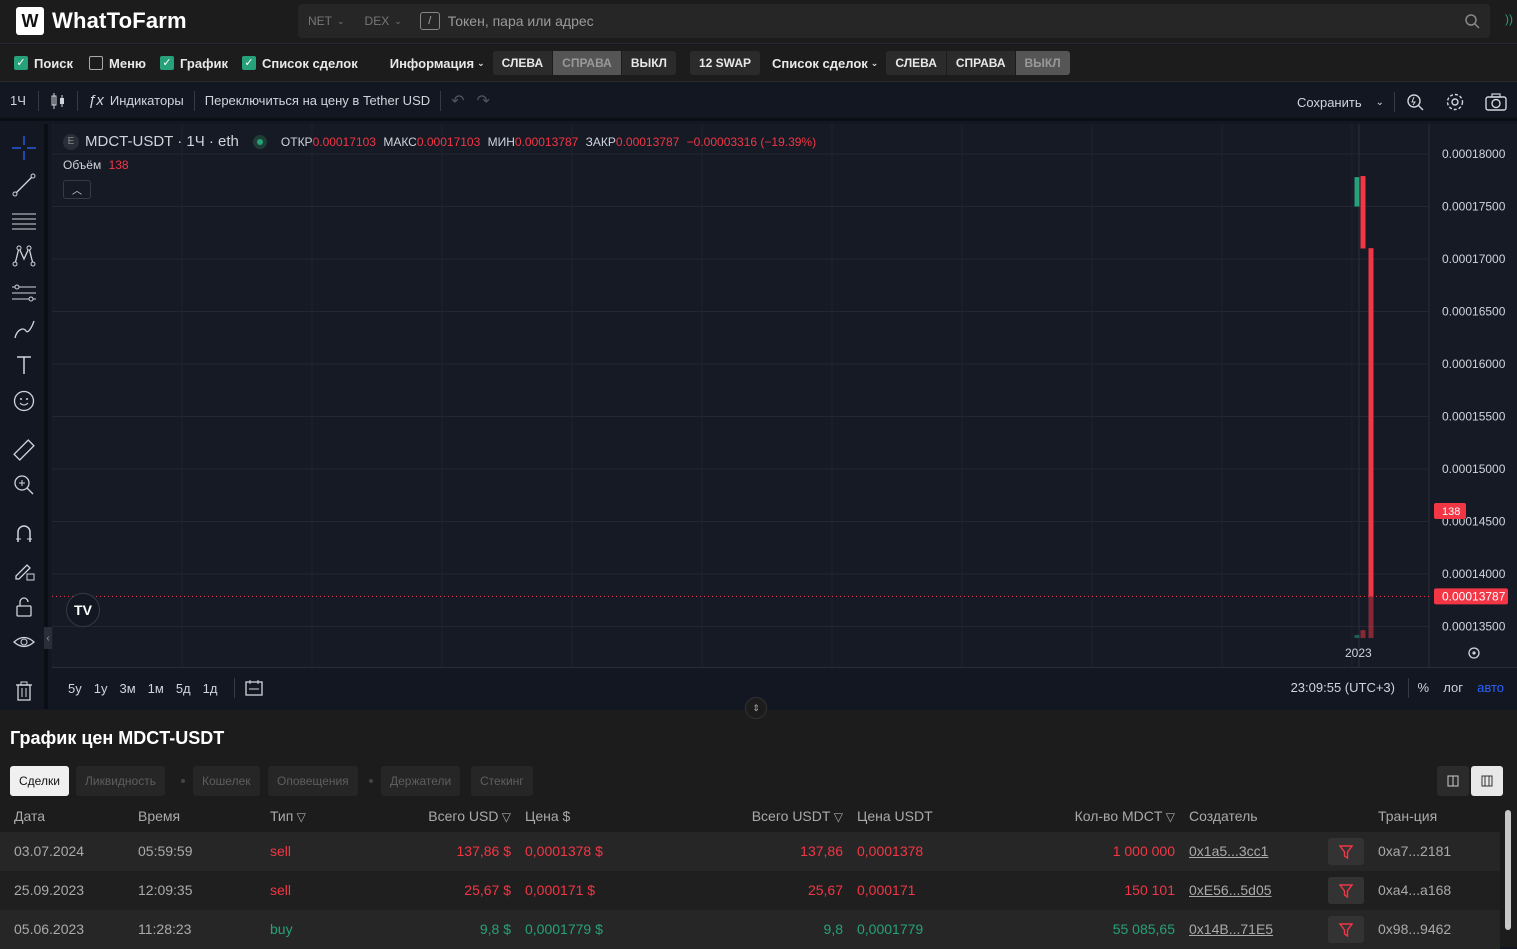 The height and width of the screenshot is (949, 1517). Describe the element at coordinates (24, 221) in the screenshot. I see `fib-lines-icon` at that location.